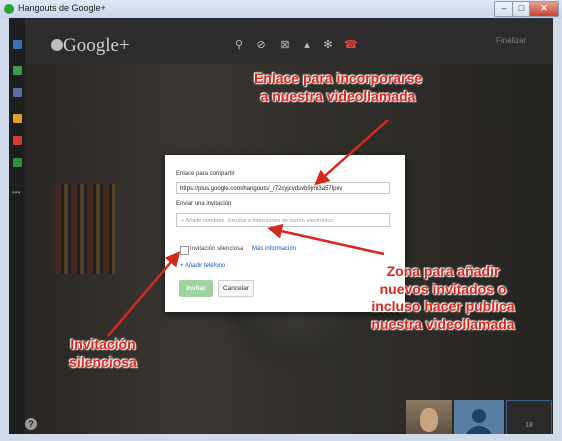 This screenshot has width=562, height=441. What do you see at coordinates (351, 152) in the screenshot?
I see `arrow-to-share-link` at bounding box center [351, 152].